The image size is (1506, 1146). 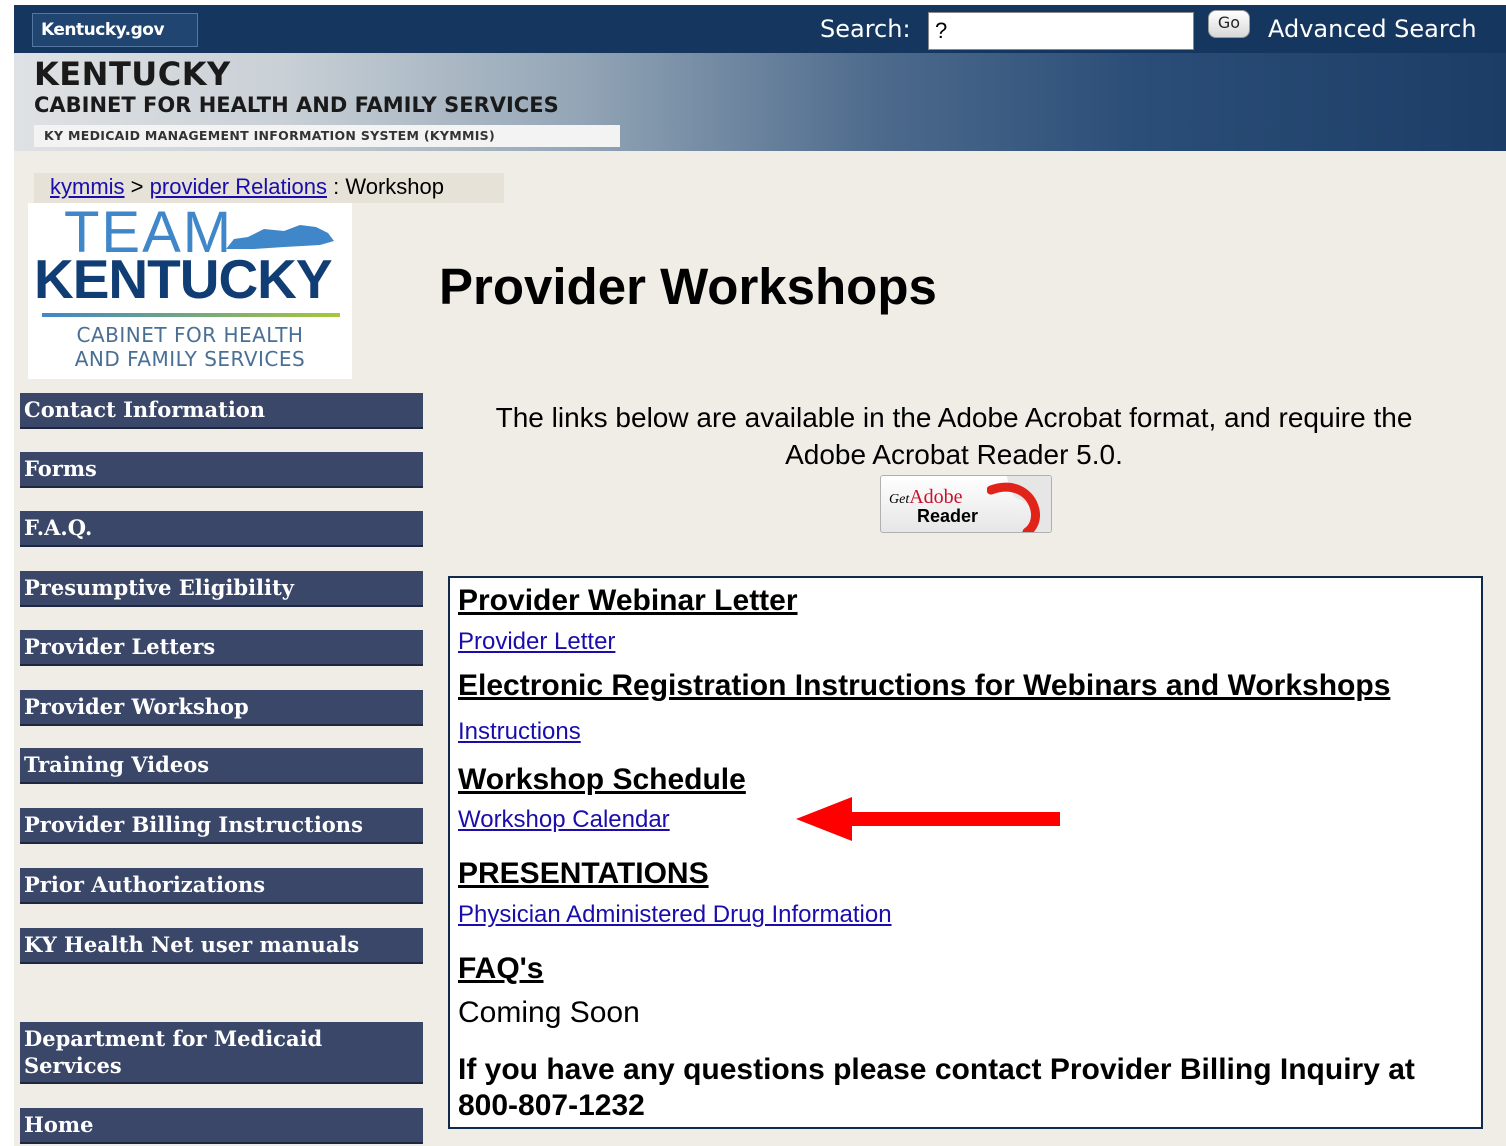 I want to click on nav-training-videos: Training Videos, so click(x=221, y=766).